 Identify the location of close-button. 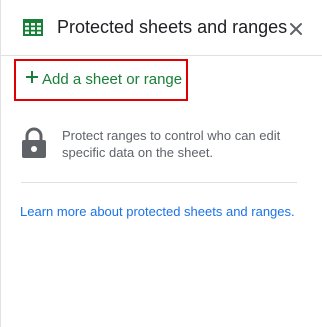
(296, 29).